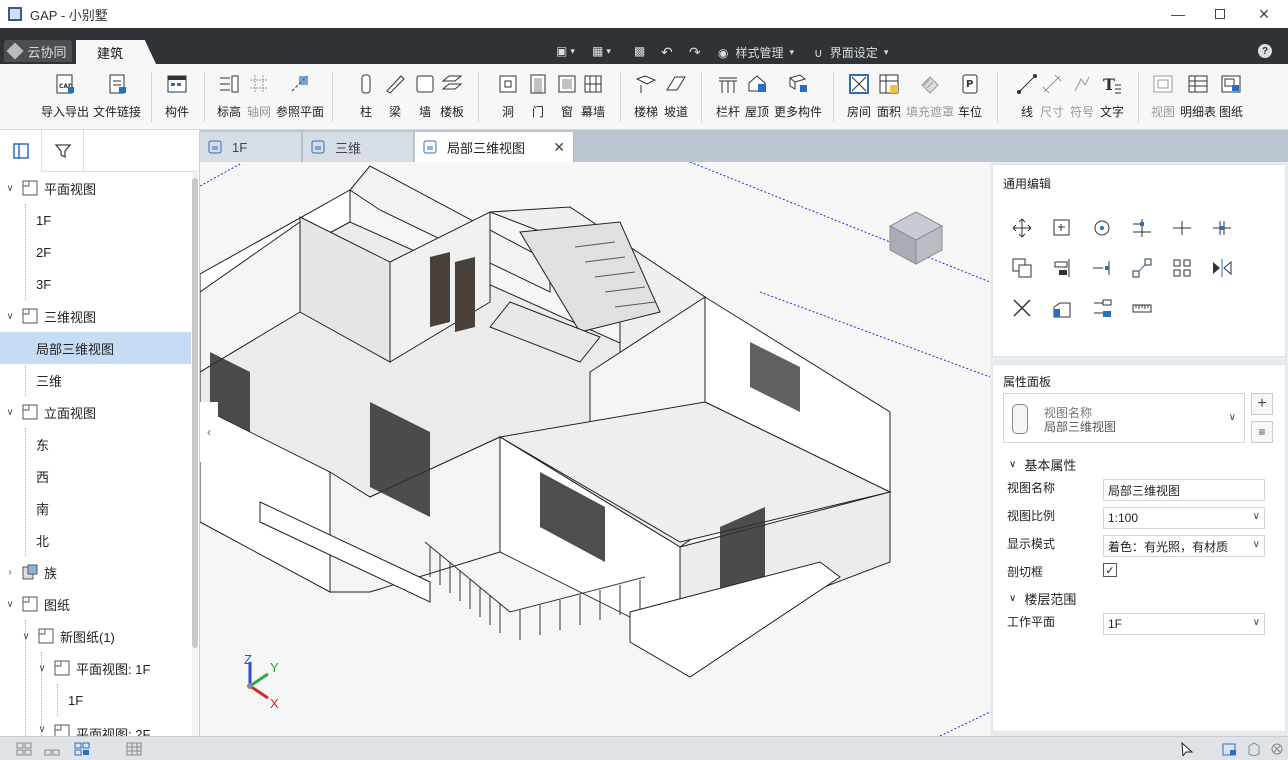 This screenshot has height=760, width=1288. What do you see at coordinates (1022, 308) in the screenshot?
I see `delete-icon` at bounding box center [1022, 308].